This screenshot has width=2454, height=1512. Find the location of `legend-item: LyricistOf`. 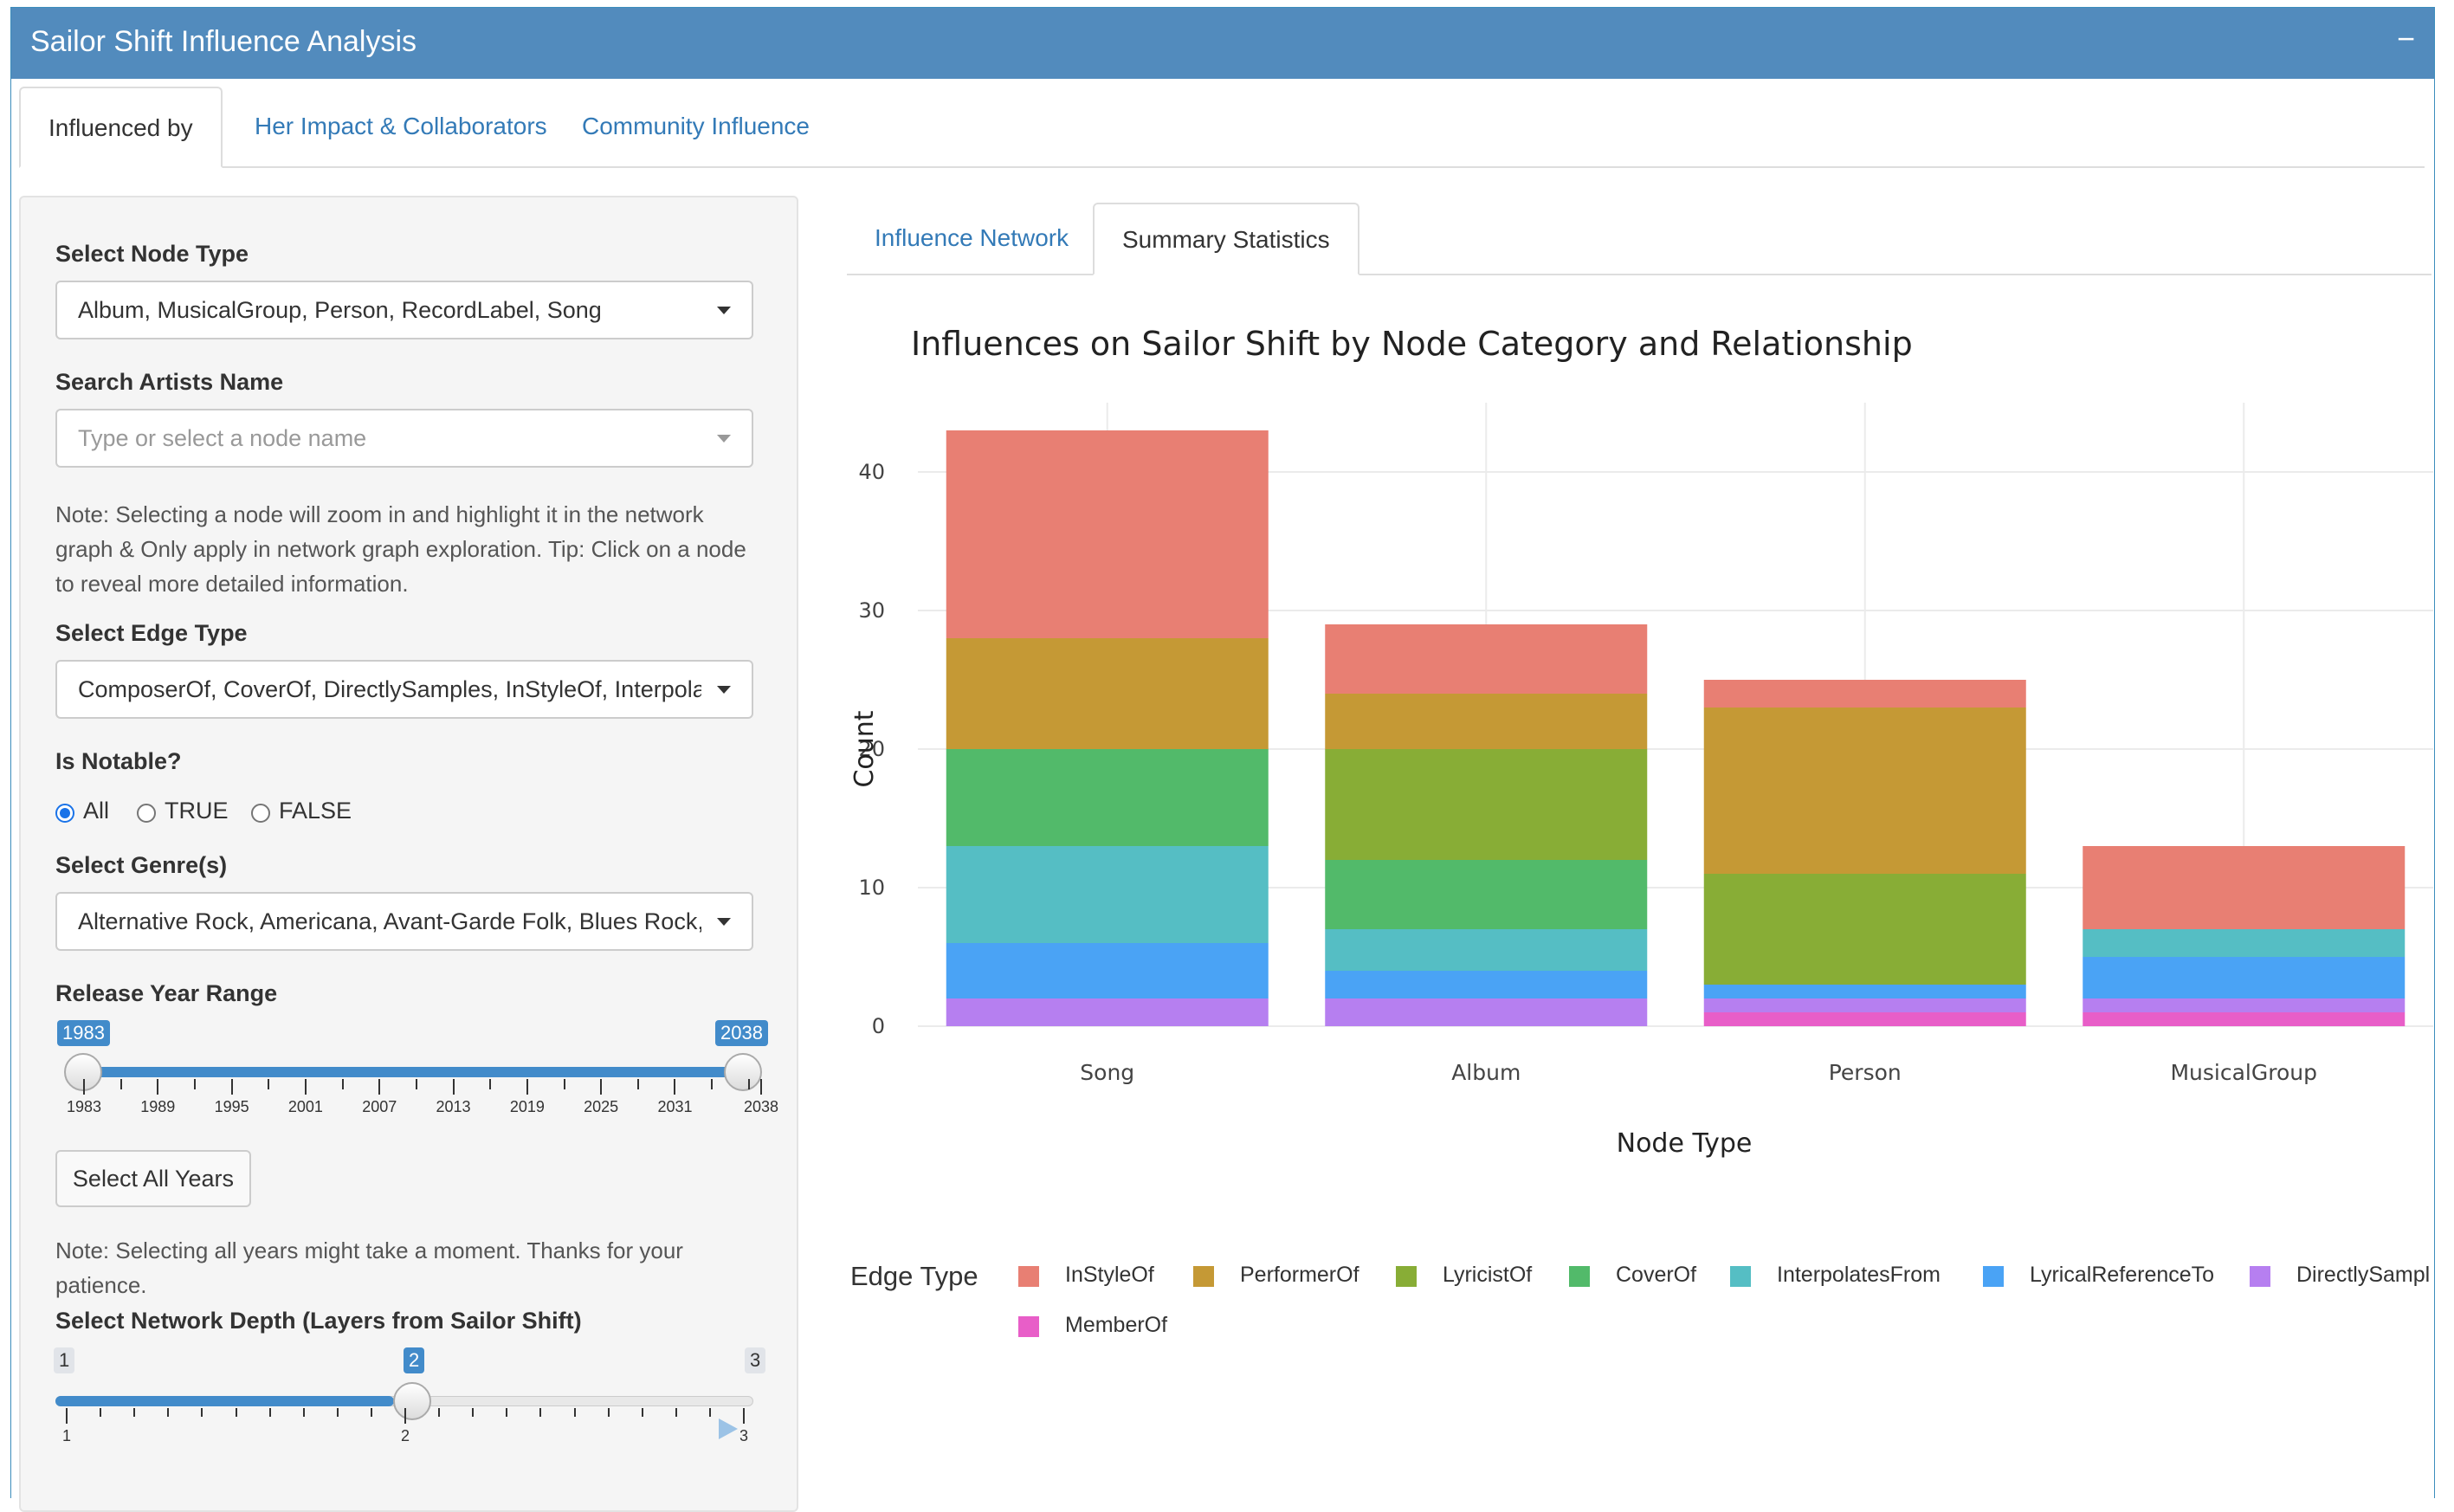

legend-item: LyricistOf is located at coordinates (1487, 1275).